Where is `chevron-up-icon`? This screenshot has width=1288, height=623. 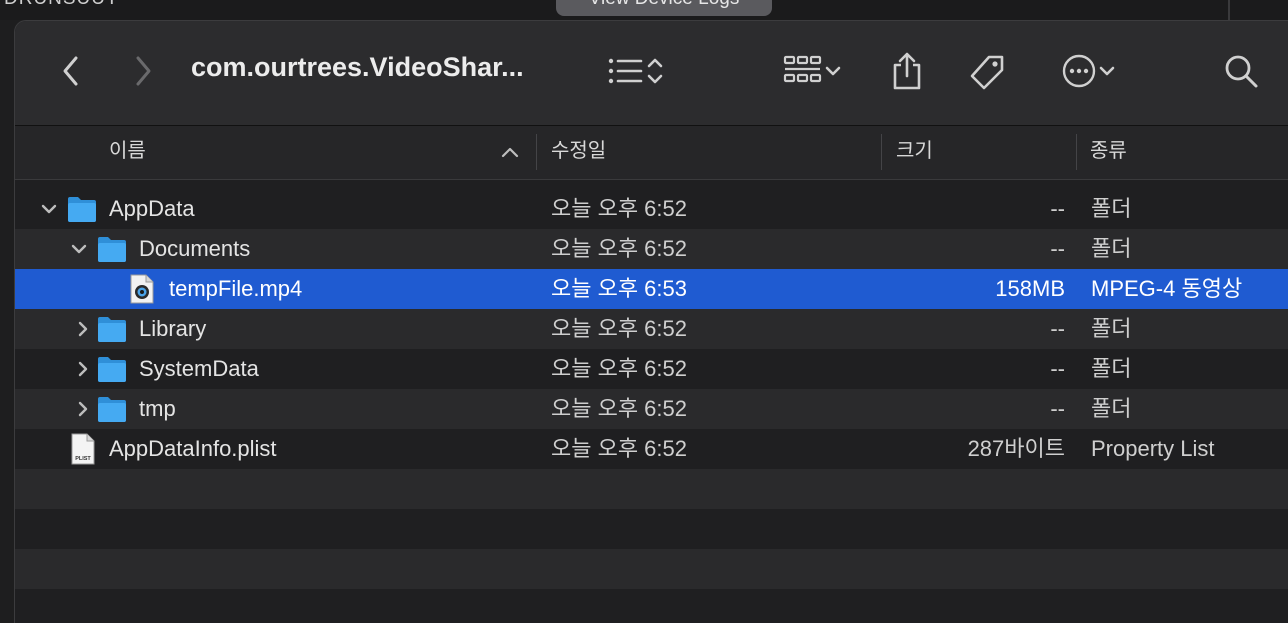
chevron-up-icon is located at coordinates (510, 152).